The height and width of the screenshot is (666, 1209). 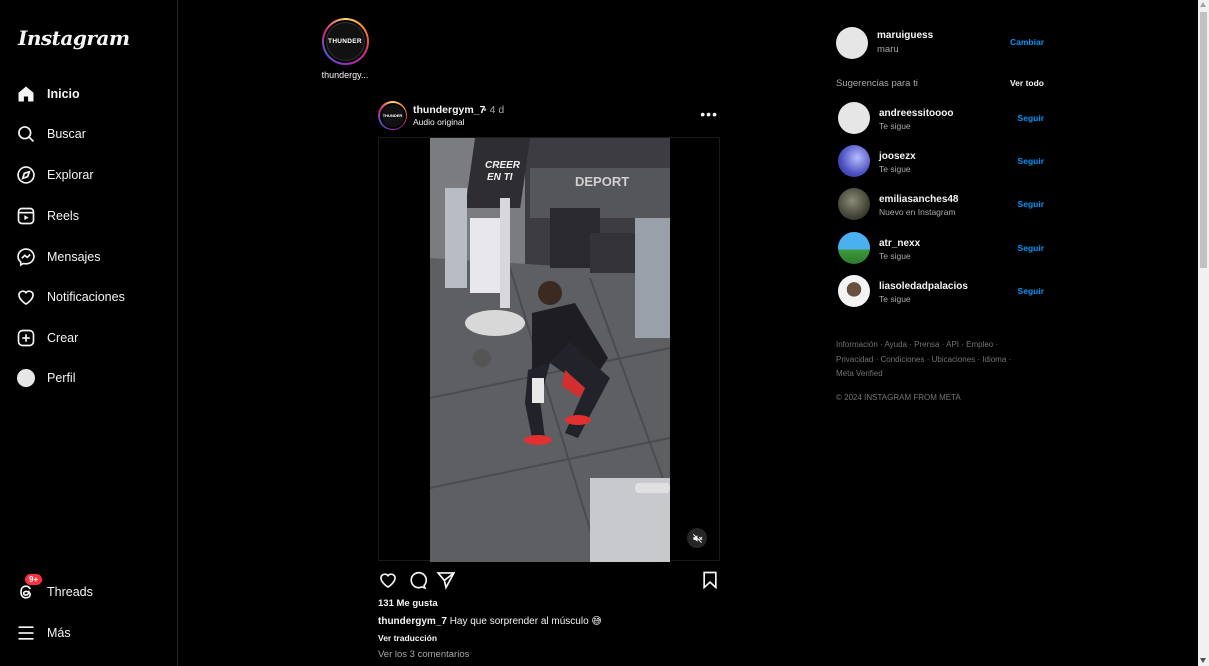 I want to click on scroll-thumb, so click(x=1203, y=140).